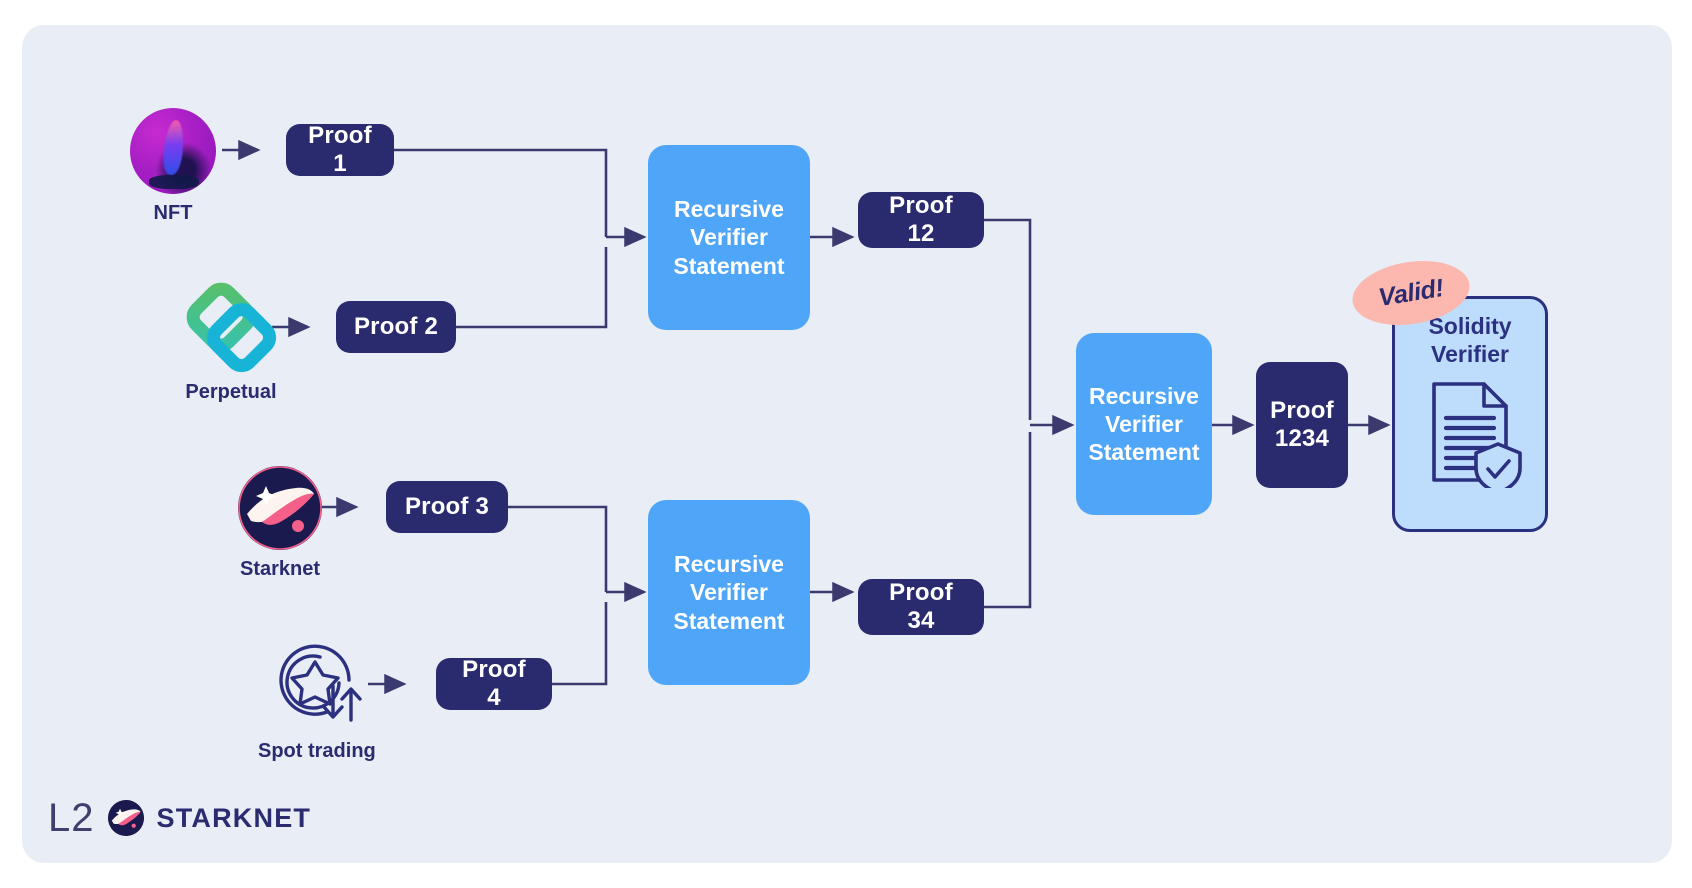 The width and height of the screenshot is (1692, 888). What do you see at coordinates (231, 327) in the screenshot?
I see `perpetual-icon` at bounding box center [231, 327].